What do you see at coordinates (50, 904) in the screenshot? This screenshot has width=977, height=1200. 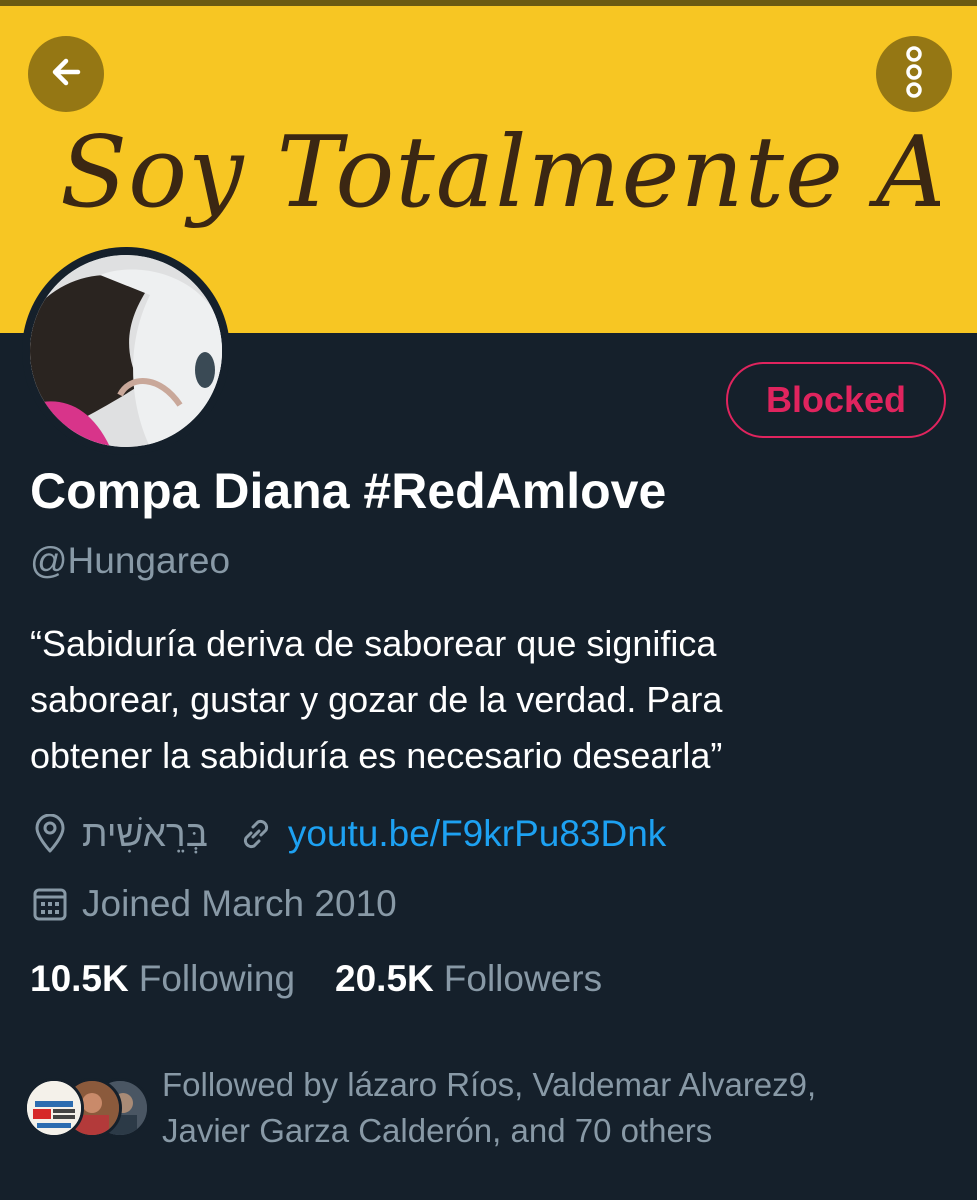 I see `calendar-icon` at bounding box center [50, 904].